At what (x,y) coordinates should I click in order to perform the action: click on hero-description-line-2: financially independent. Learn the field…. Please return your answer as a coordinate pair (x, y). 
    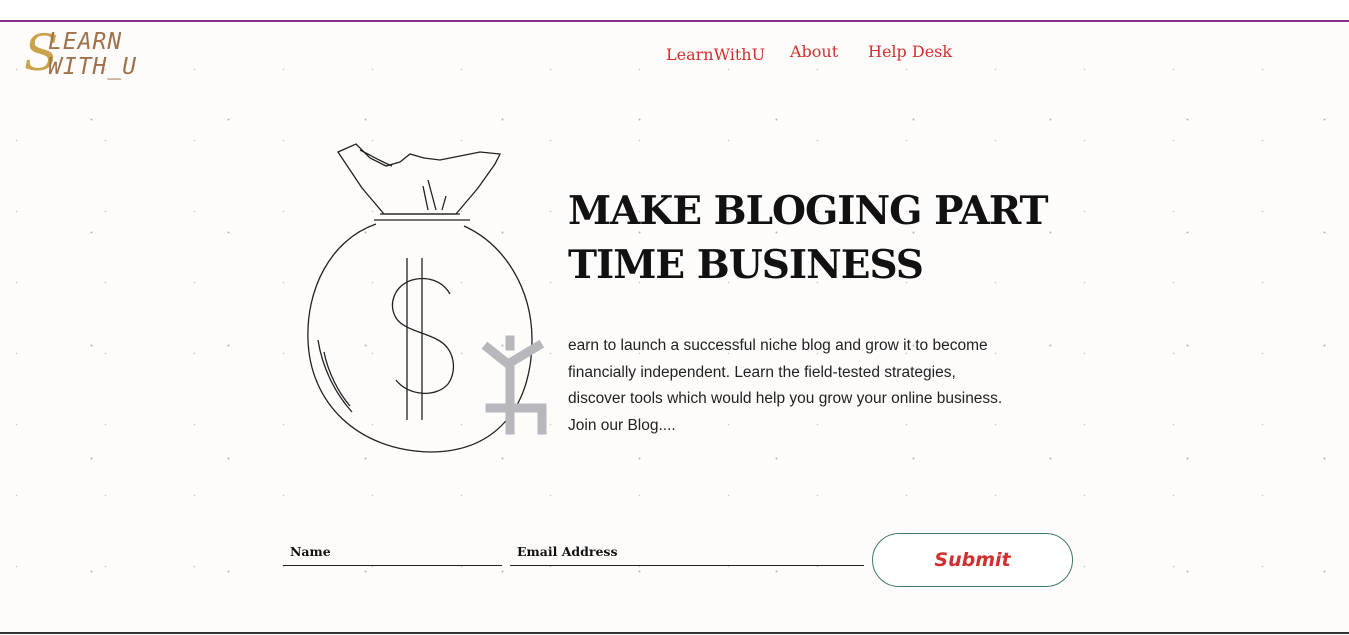
    Looking at the image, I should click on (762, 372).